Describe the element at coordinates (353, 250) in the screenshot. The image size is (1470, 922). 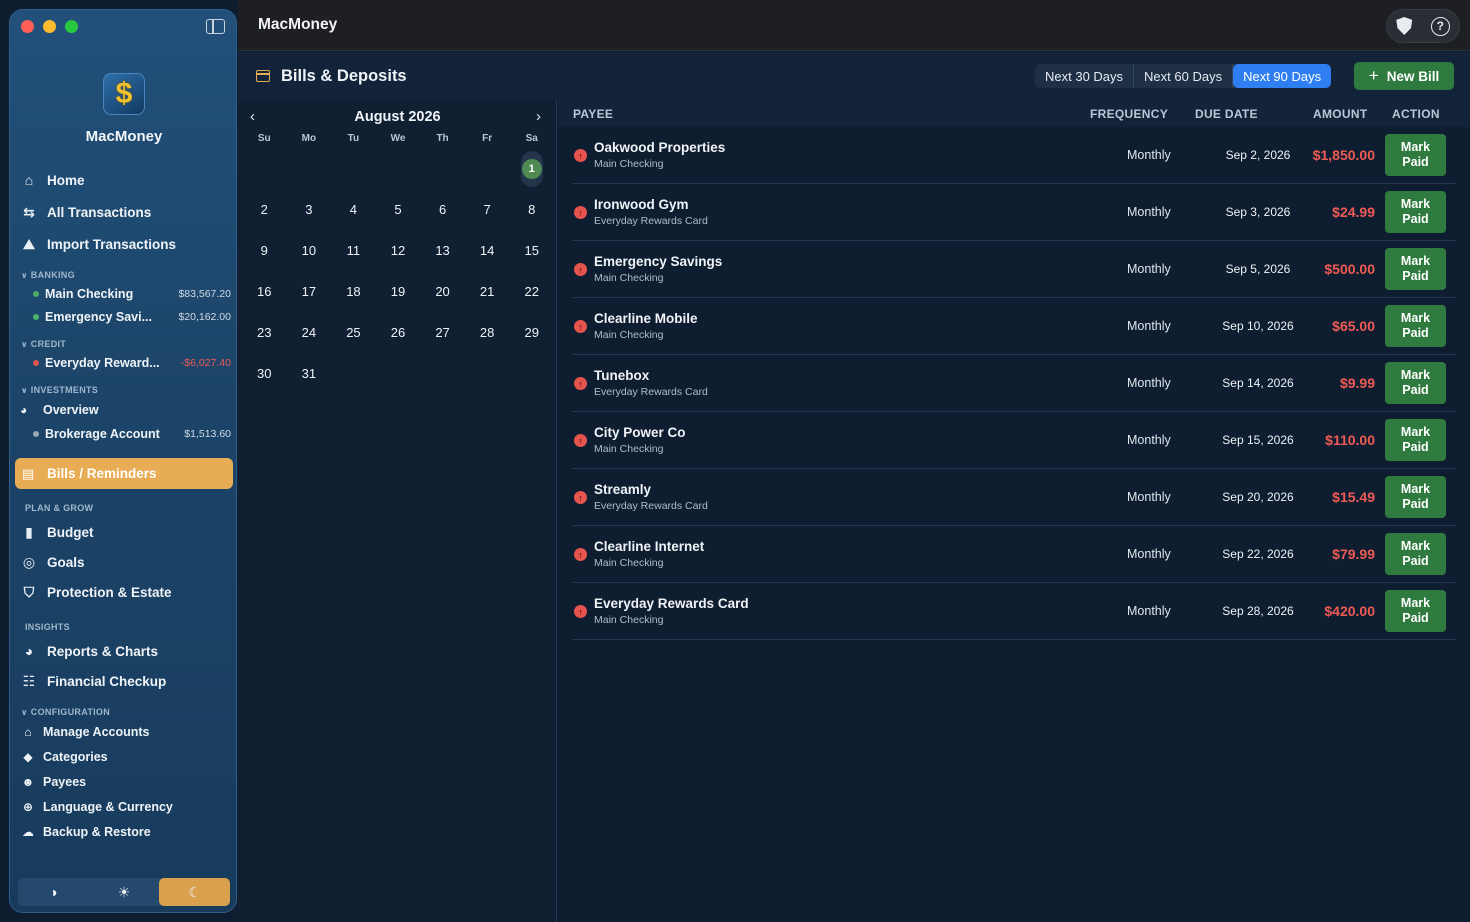
I see `calendar-day: 11` at that location.